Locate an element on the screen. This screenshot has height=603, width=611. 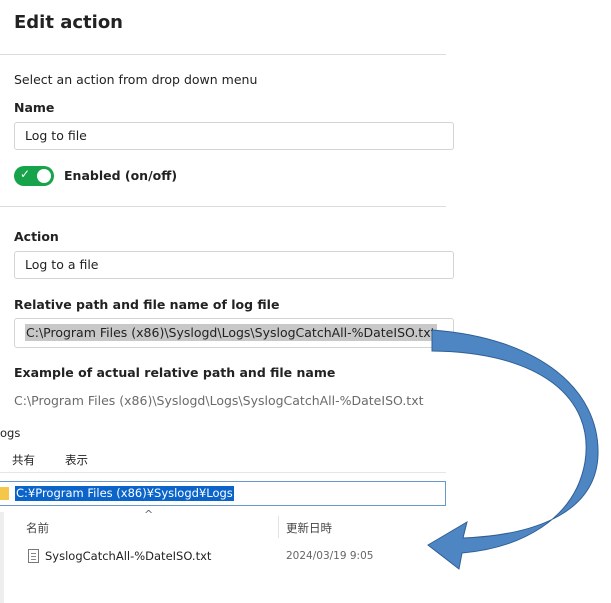
curved-arrow is located at coordinates (513, 449).